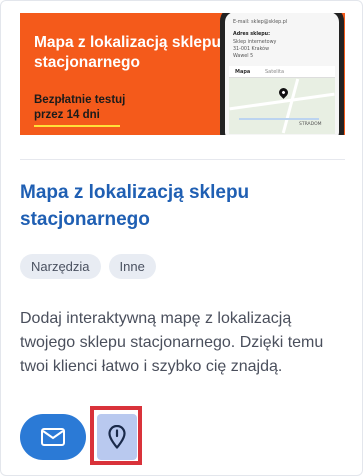 The height and width of the screenshot is (476, 363). I want to click on store-location-button, so click(117, 437).